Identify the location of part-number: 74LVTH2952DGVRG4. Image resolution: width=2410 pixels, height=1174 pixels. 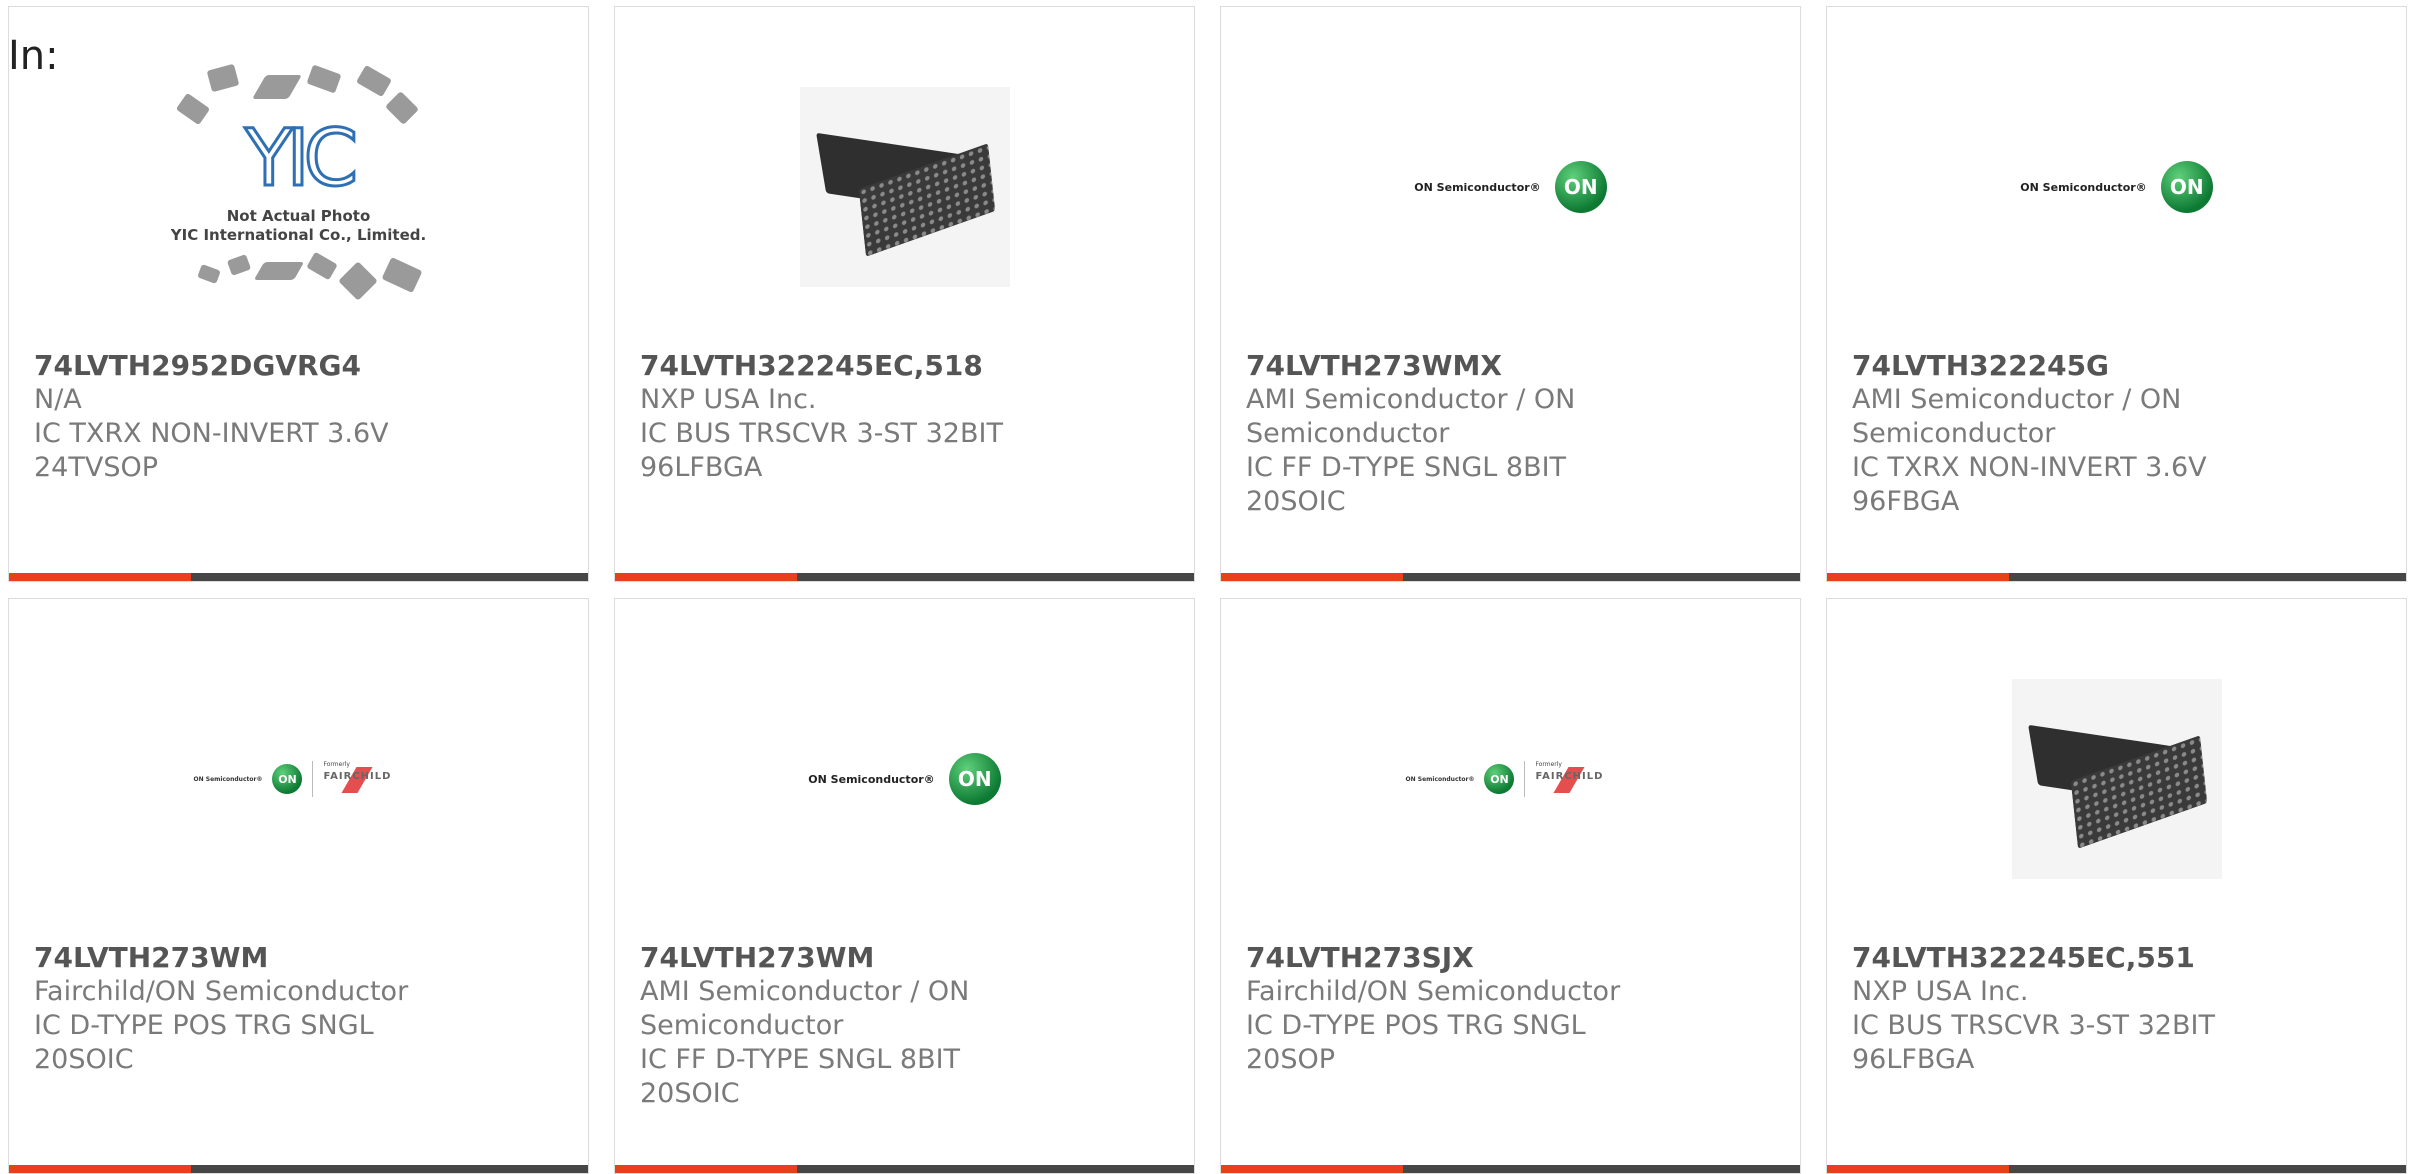
(244, 366).